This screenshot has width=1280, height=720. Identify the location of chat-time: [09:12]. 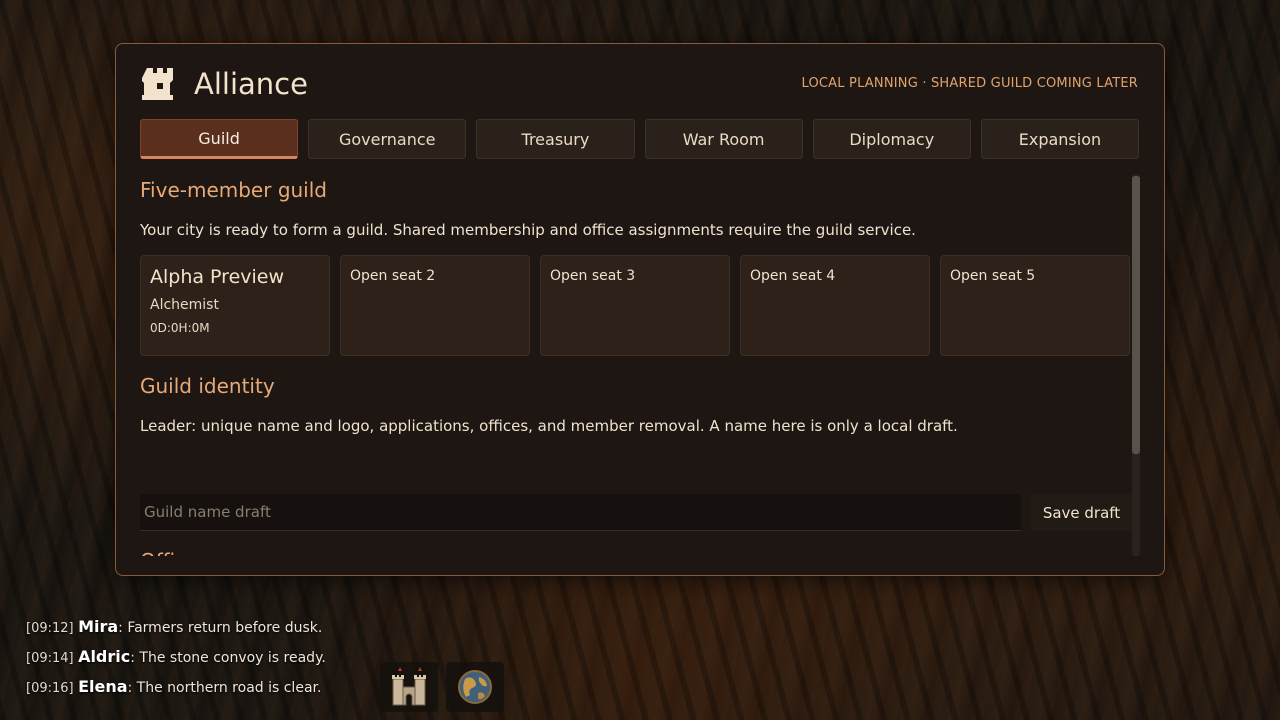
(50, 628).